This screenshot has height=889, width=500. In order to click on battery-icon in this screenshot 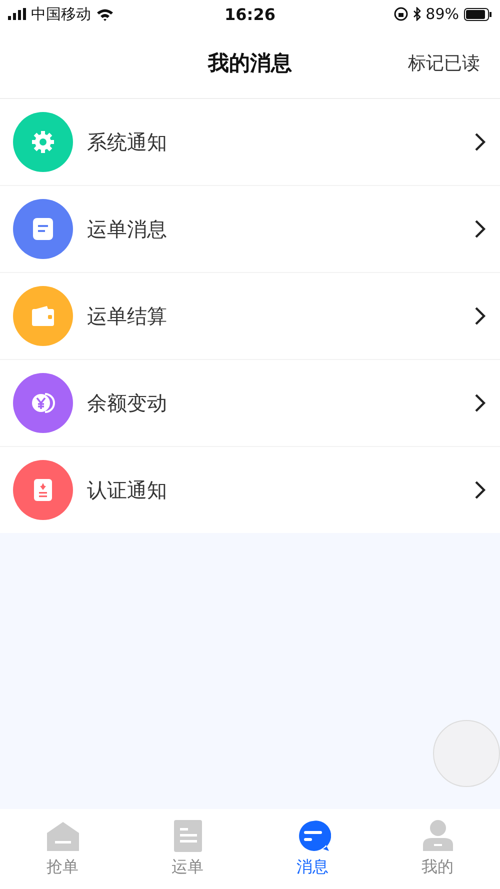, I will do `click(478, 14)`.